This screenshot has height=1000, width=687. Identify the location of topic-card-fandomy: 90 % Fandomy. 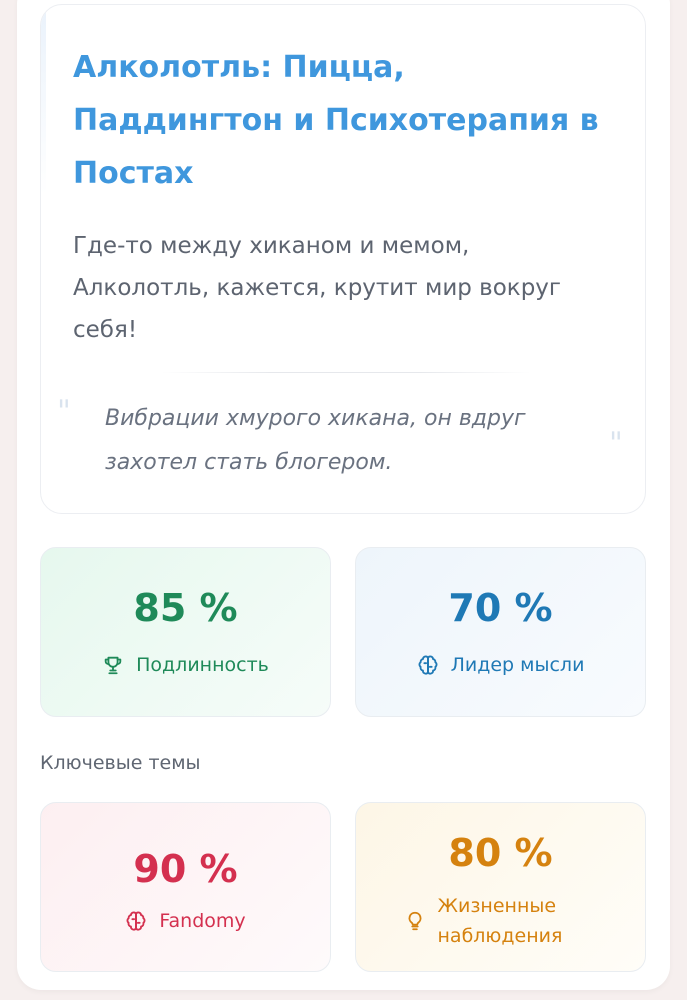
(185, 887).